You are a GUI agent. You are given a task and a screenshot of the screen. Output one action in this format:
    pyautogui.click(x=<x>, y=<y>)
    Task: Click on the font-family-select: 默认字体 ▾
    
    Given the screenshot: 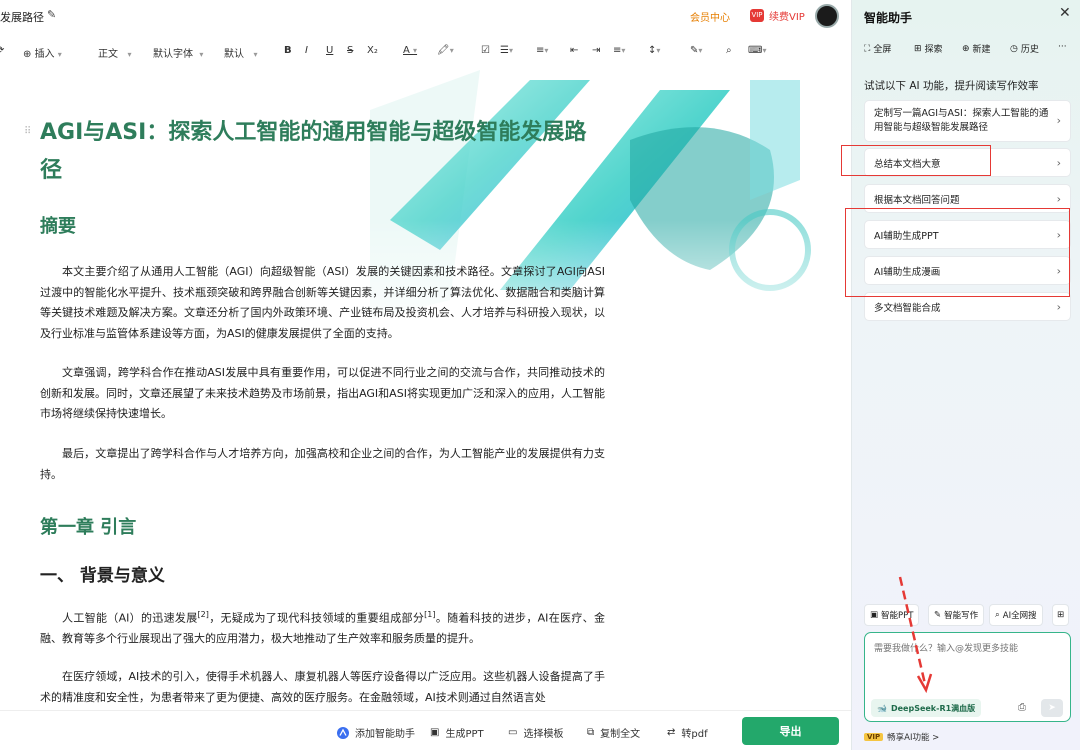 What is the action you would take?
    pyautogui.click(x=178, y=52)
    